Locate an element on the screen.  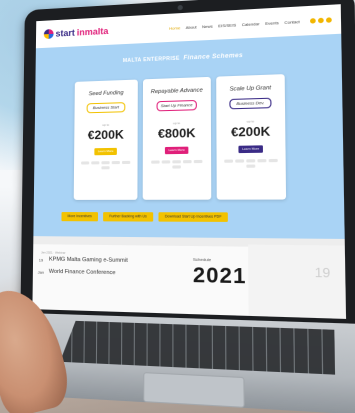
logo-mark-icon is located at coordinates (48, 34).